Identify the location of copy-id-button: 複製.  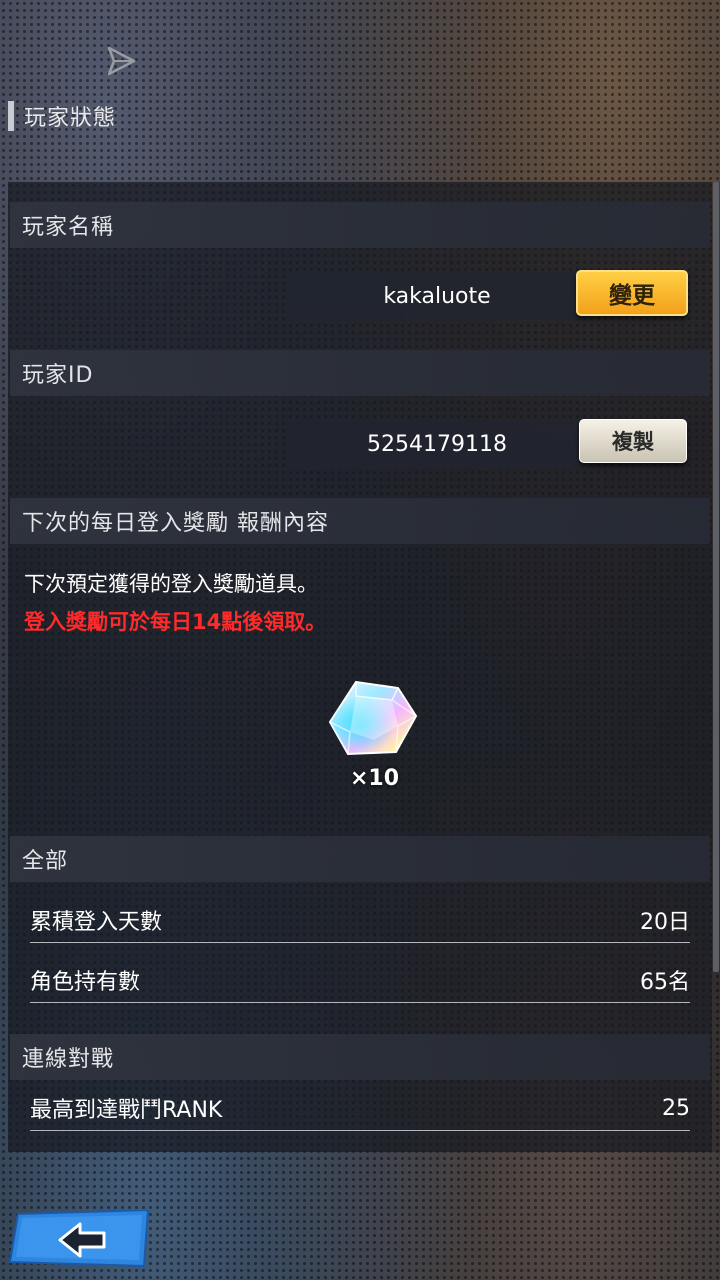
(633, 441).